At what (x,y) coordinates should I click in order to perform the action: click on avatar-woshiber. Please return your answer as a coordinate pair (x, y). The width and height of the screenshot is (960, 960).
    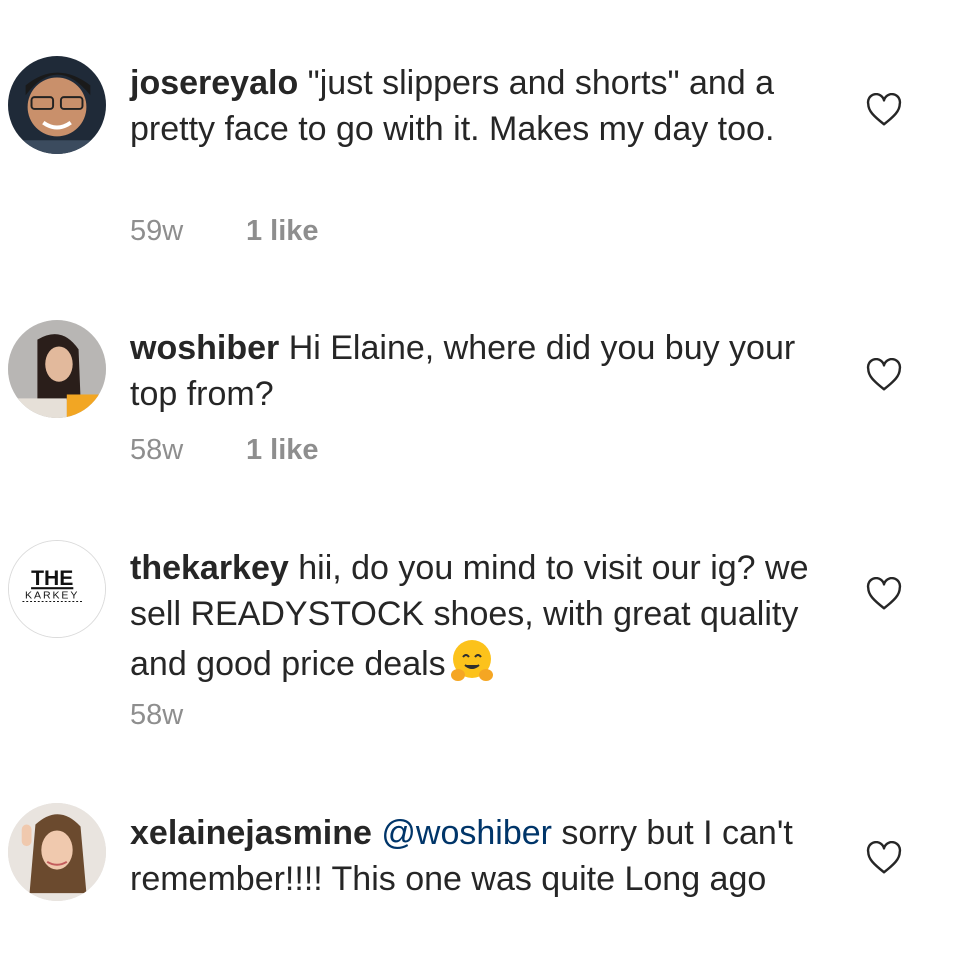
    Looking at the image, I should click on (57, 369).